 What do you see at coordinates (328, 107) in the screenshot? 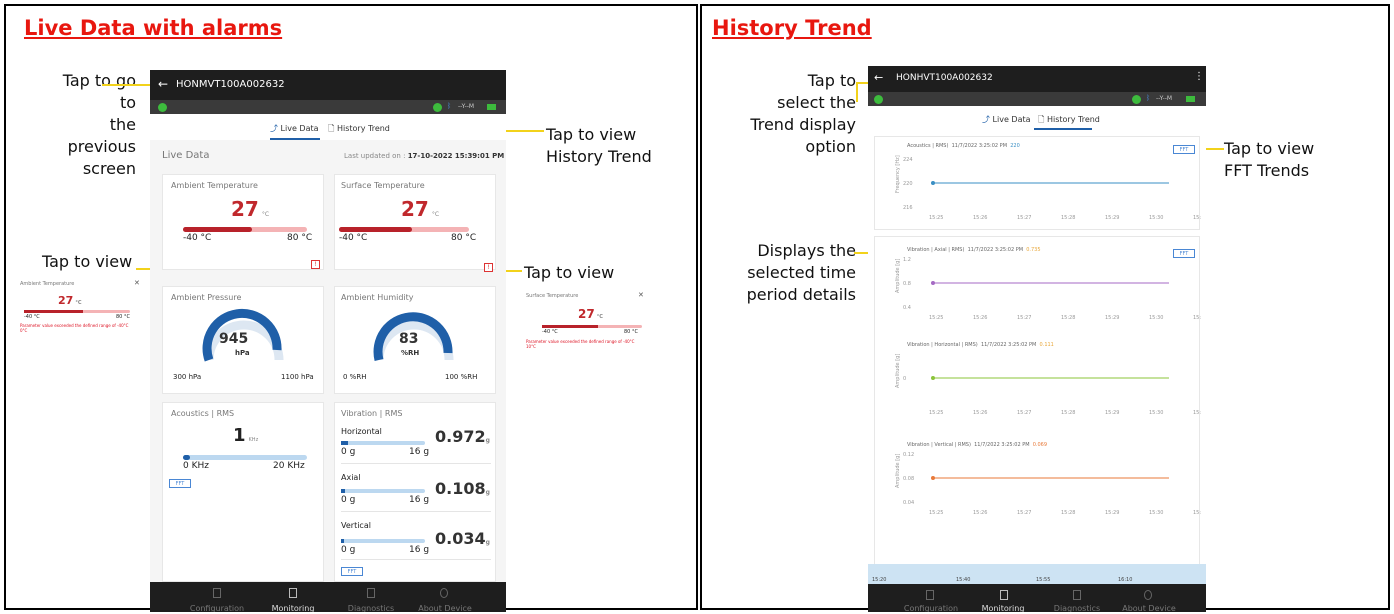
I see `status-bar: ᛒ --Y--M` at bounding box center [328, 107].